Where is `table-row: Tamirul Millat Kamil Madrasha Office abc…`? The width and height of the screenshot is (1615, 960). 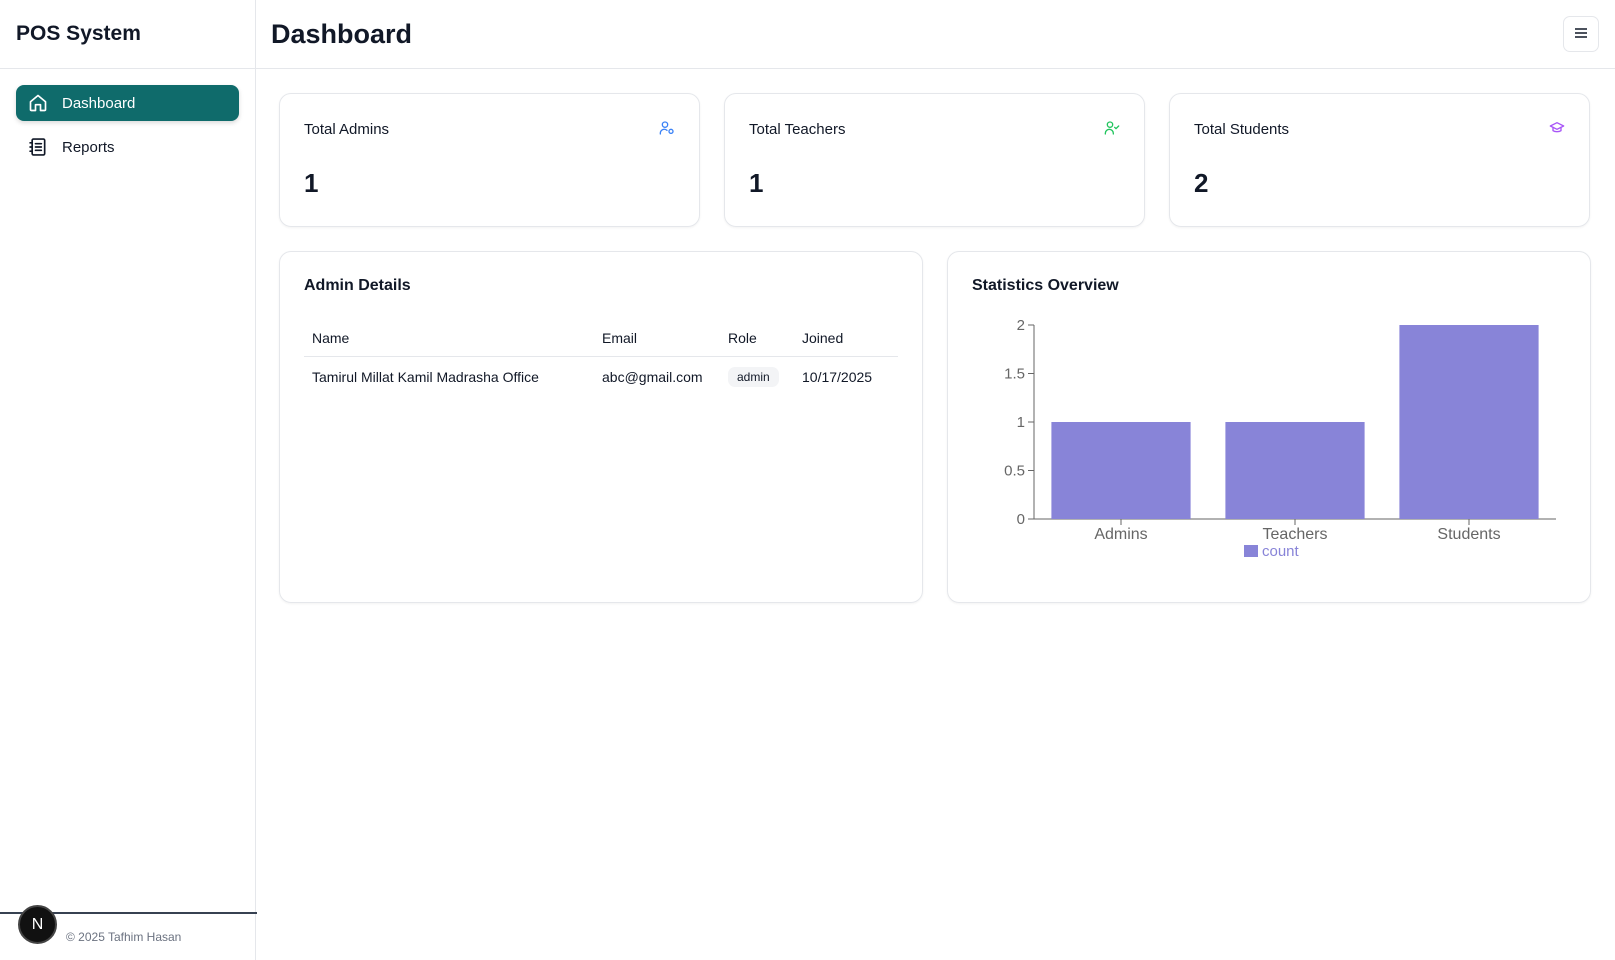
table-row: Tamirul Millat Kamil Madrasha Office abc… is located at coordinates (601, 377).